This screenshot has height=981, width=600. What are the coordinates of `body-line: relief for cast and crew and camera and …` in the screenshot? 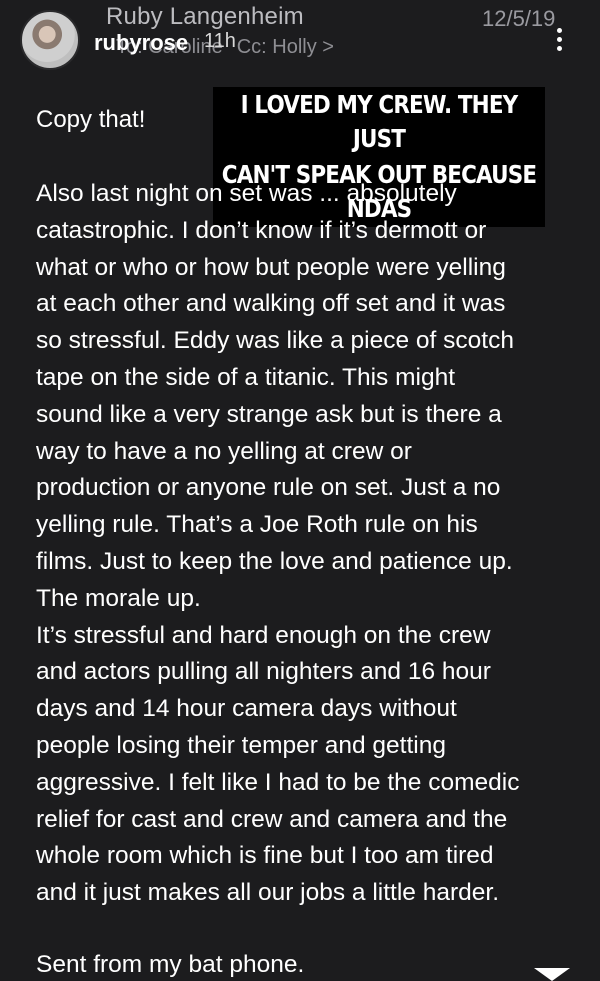 It's located at (272, 819).